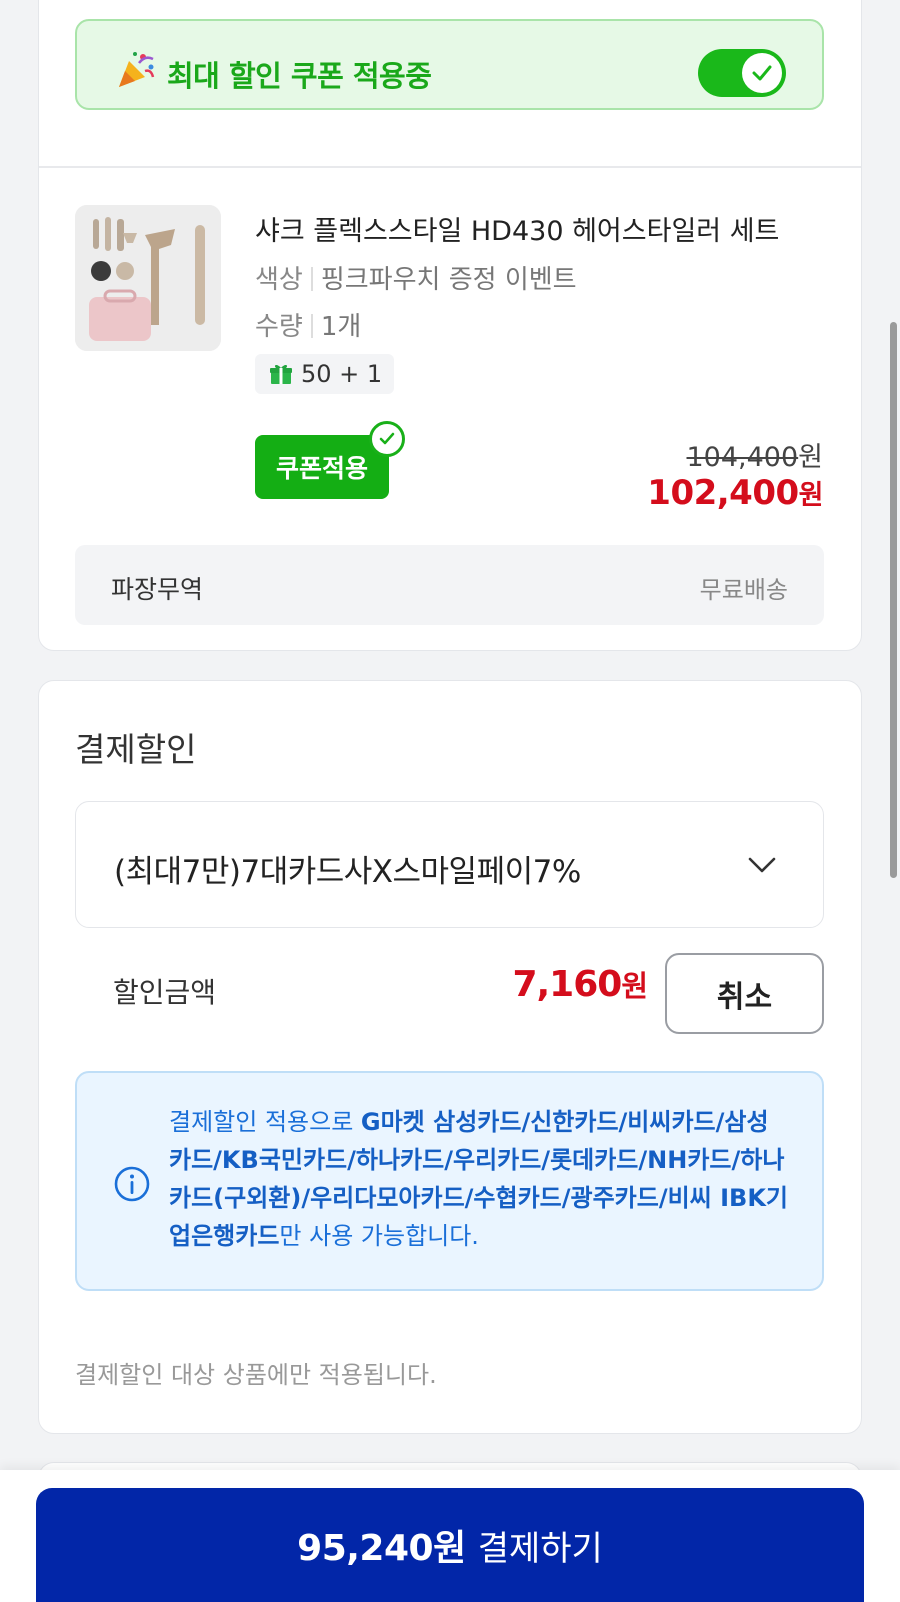 The height and width of the screenshot is (1602, 900). I want to click on section-title: 결제할인, so click(136, 749).